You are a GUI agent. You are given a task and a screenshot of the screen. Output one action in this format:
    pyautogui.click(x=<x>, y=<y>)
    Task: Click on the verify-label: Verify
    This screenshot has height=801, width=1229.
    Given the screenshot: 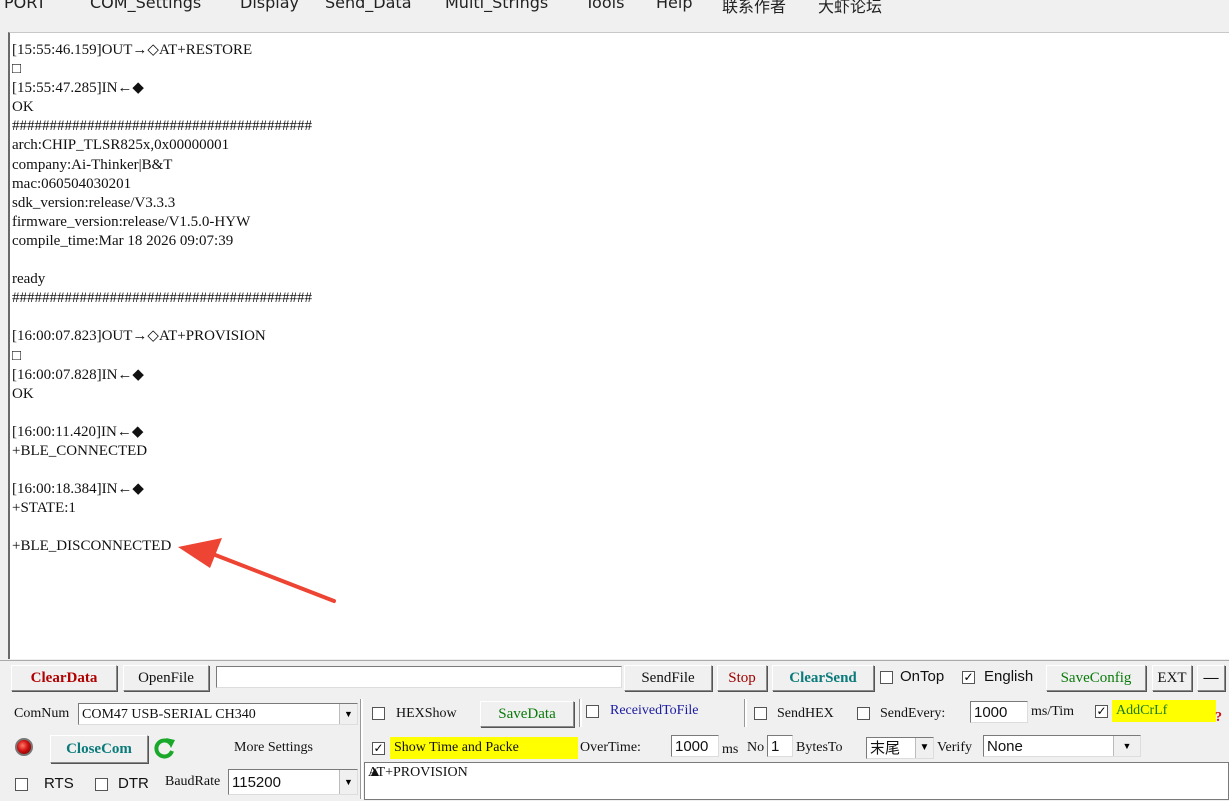 What is the action you would take?
    pyautogui.click(x=954, y=747)
    